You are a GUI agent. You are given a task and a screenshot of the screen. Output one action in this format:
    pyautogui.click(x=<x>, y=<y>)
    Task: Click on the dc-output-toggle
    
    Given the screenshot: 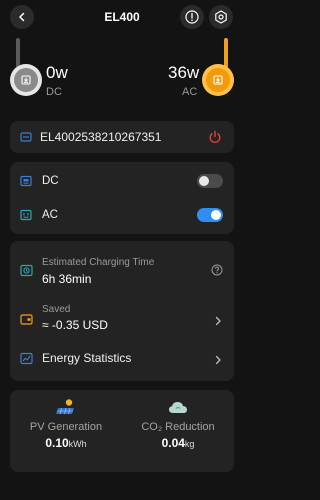 What is the action you would take?
    pyautogui.click(x=210, y=181)
    